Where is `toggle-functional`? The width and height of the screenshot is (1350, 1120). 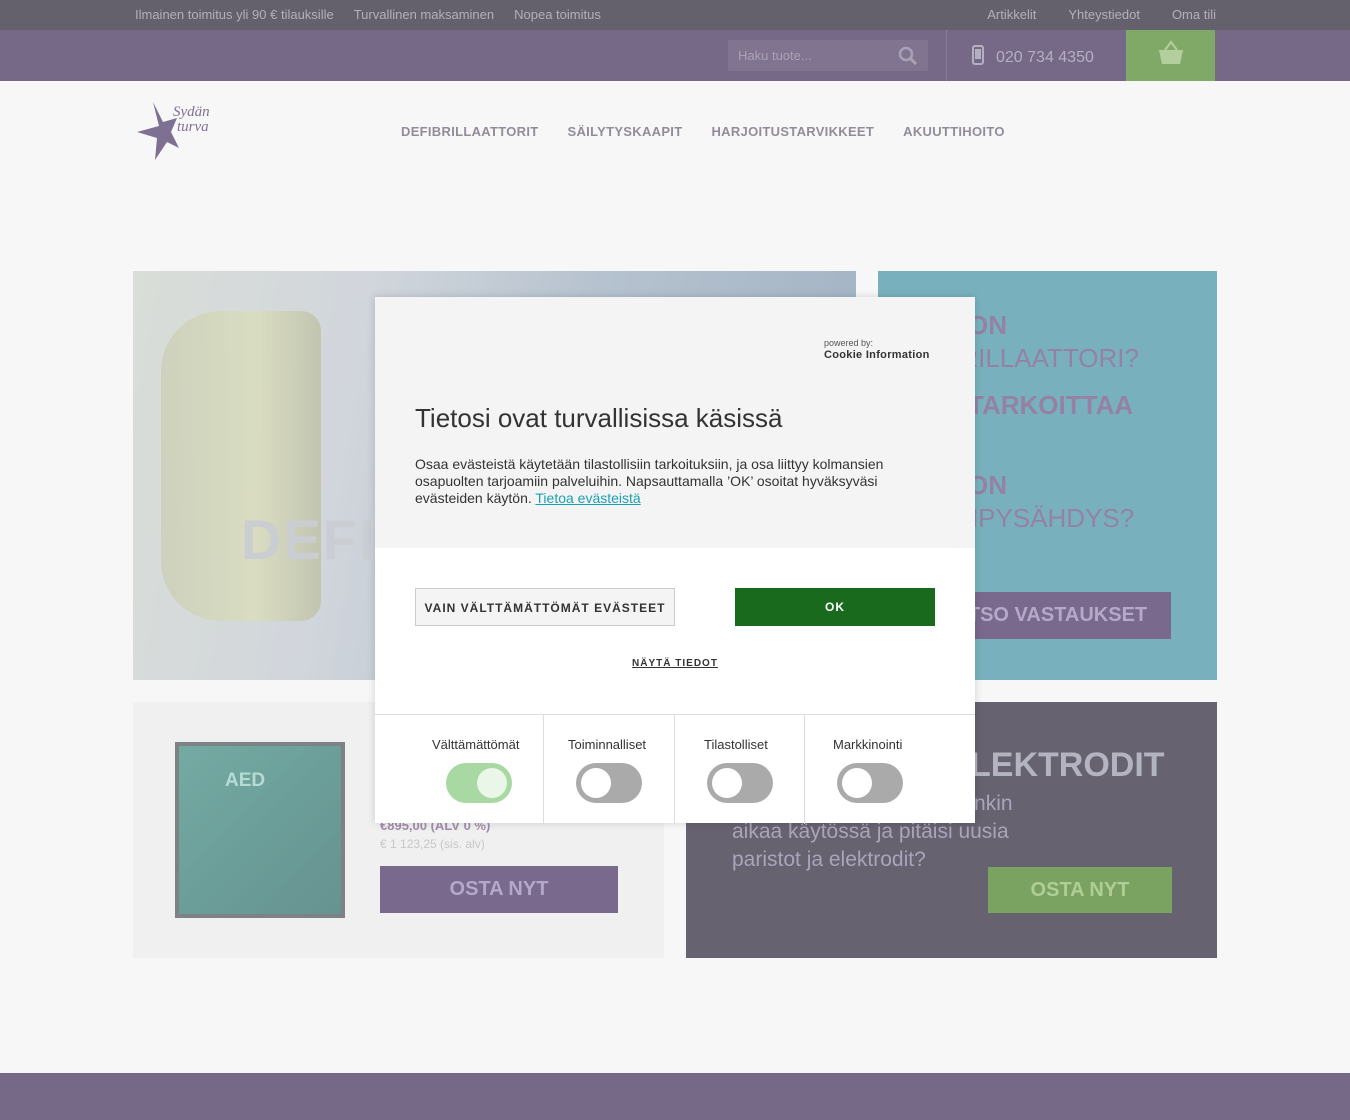
toggle-functional is located at coordinates (609, 783).